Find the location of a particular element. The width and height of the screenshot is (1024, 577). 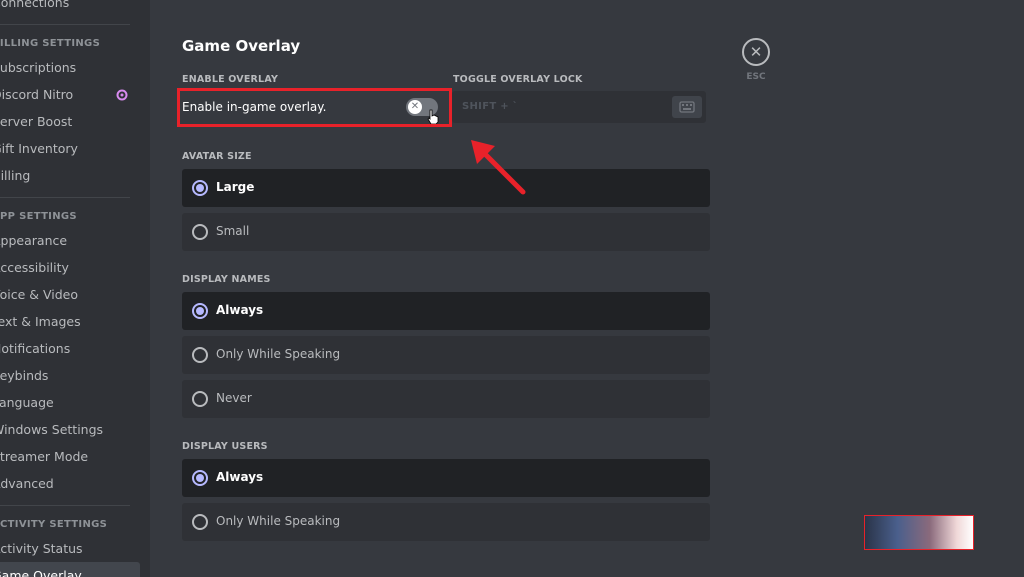

avatar-size-label: Avatar Size is located at coordinates (217, 156).